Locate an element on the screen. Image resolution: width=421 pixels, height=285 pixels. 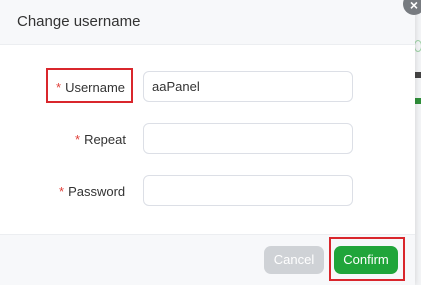
username-label-text: Username is located at coordinates (95, 87).